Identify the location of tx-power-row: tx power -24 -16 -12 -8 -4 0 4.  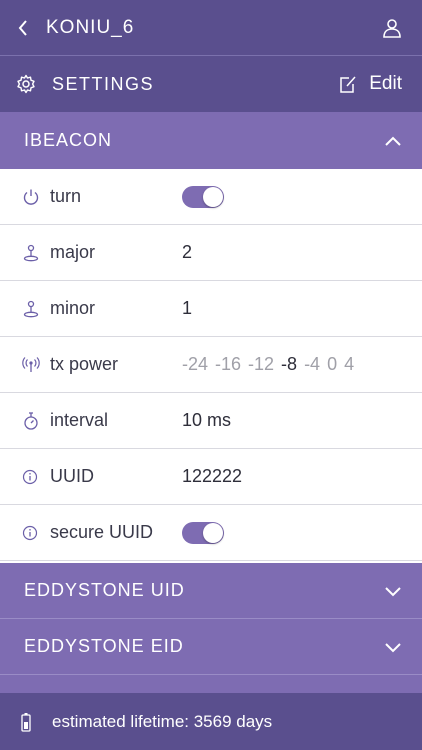
(211, 365).